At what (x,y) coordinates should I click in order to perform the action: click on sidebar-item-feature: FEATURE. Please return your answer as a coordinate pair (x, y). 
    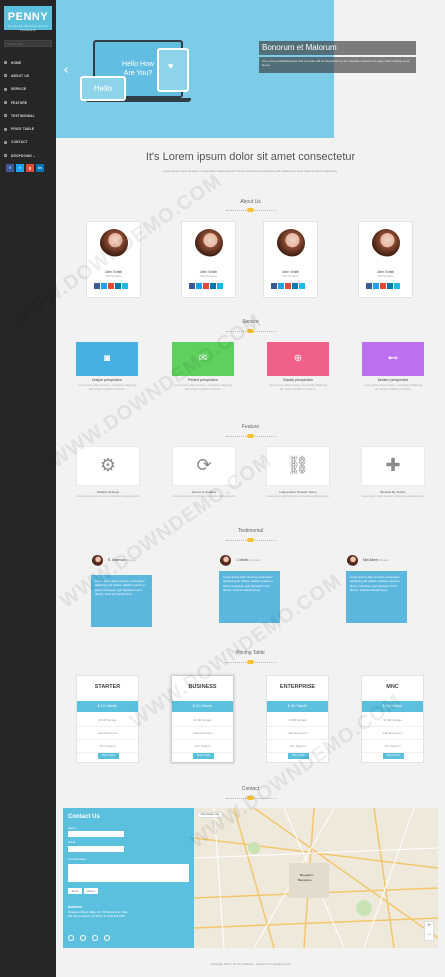
    Looking at the image, I should click on (29, 102).